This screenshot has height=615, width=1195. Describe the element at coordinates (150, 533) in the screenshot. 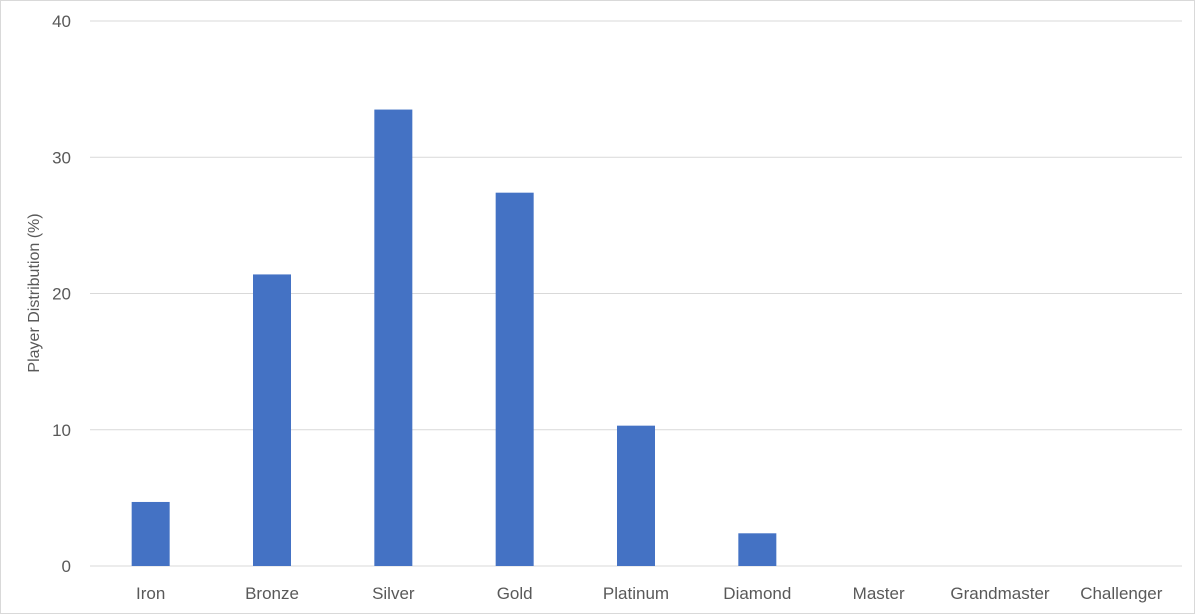

I see `bar-iron` at that location.